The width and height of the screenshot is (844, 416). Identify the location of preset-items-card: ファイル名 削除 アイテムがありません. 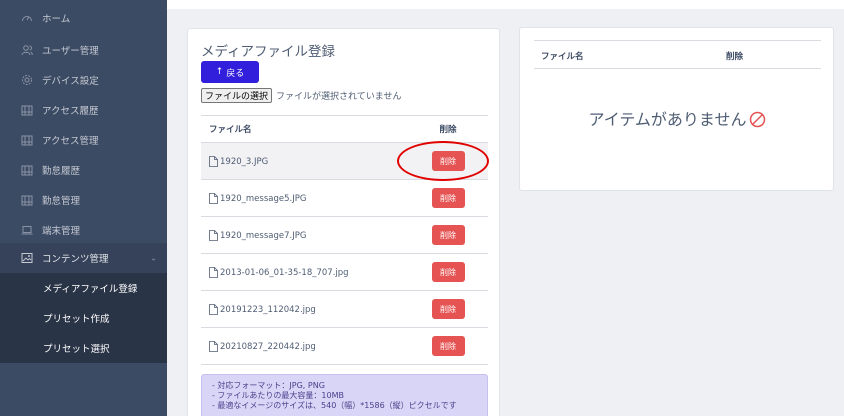
(676, 109).